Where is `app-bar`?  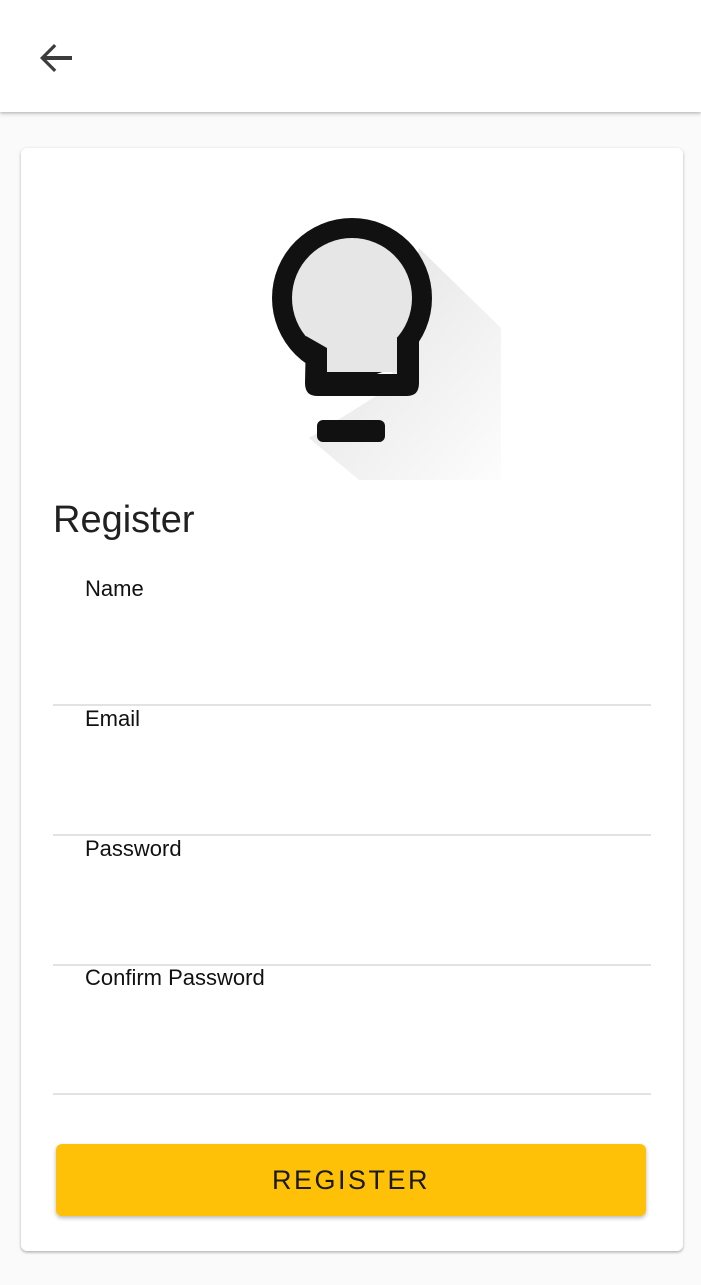 app-bar is located at coordinates (350, 56).